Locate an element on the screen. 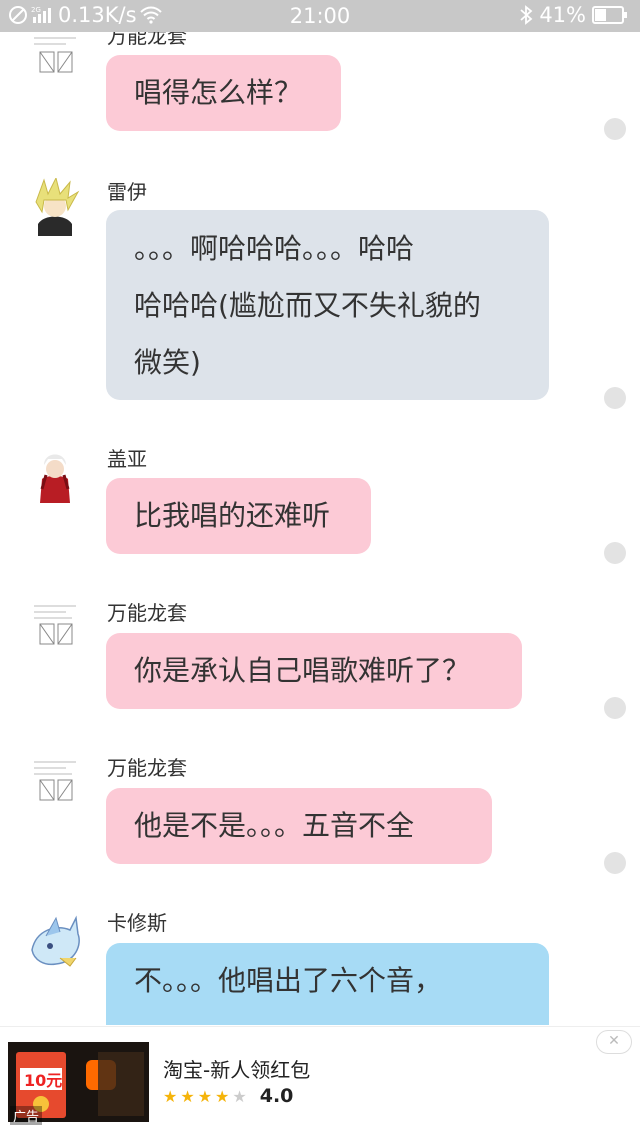 The image size is (640, 1139). message-bubble: 你是承认自己唱歌难听了？ is located at coordinates (314, 671).